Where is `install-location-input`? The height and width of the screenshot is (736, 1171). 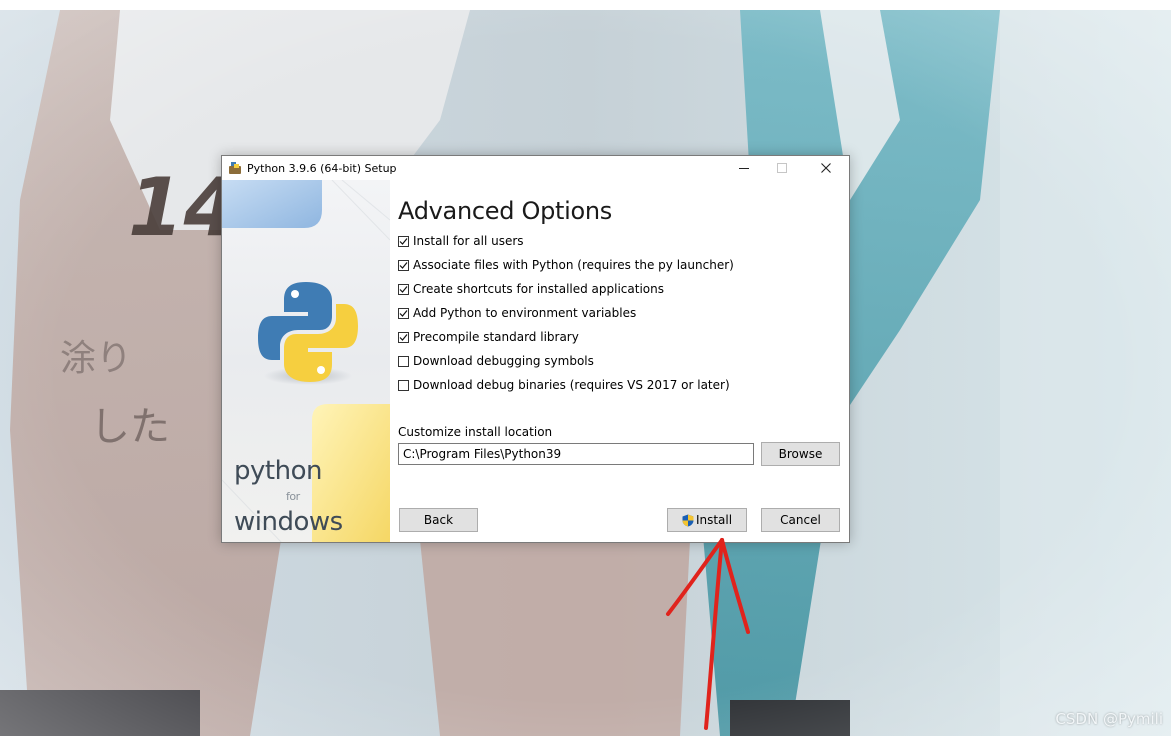 install-location-input is located at coordinates (576, 454).